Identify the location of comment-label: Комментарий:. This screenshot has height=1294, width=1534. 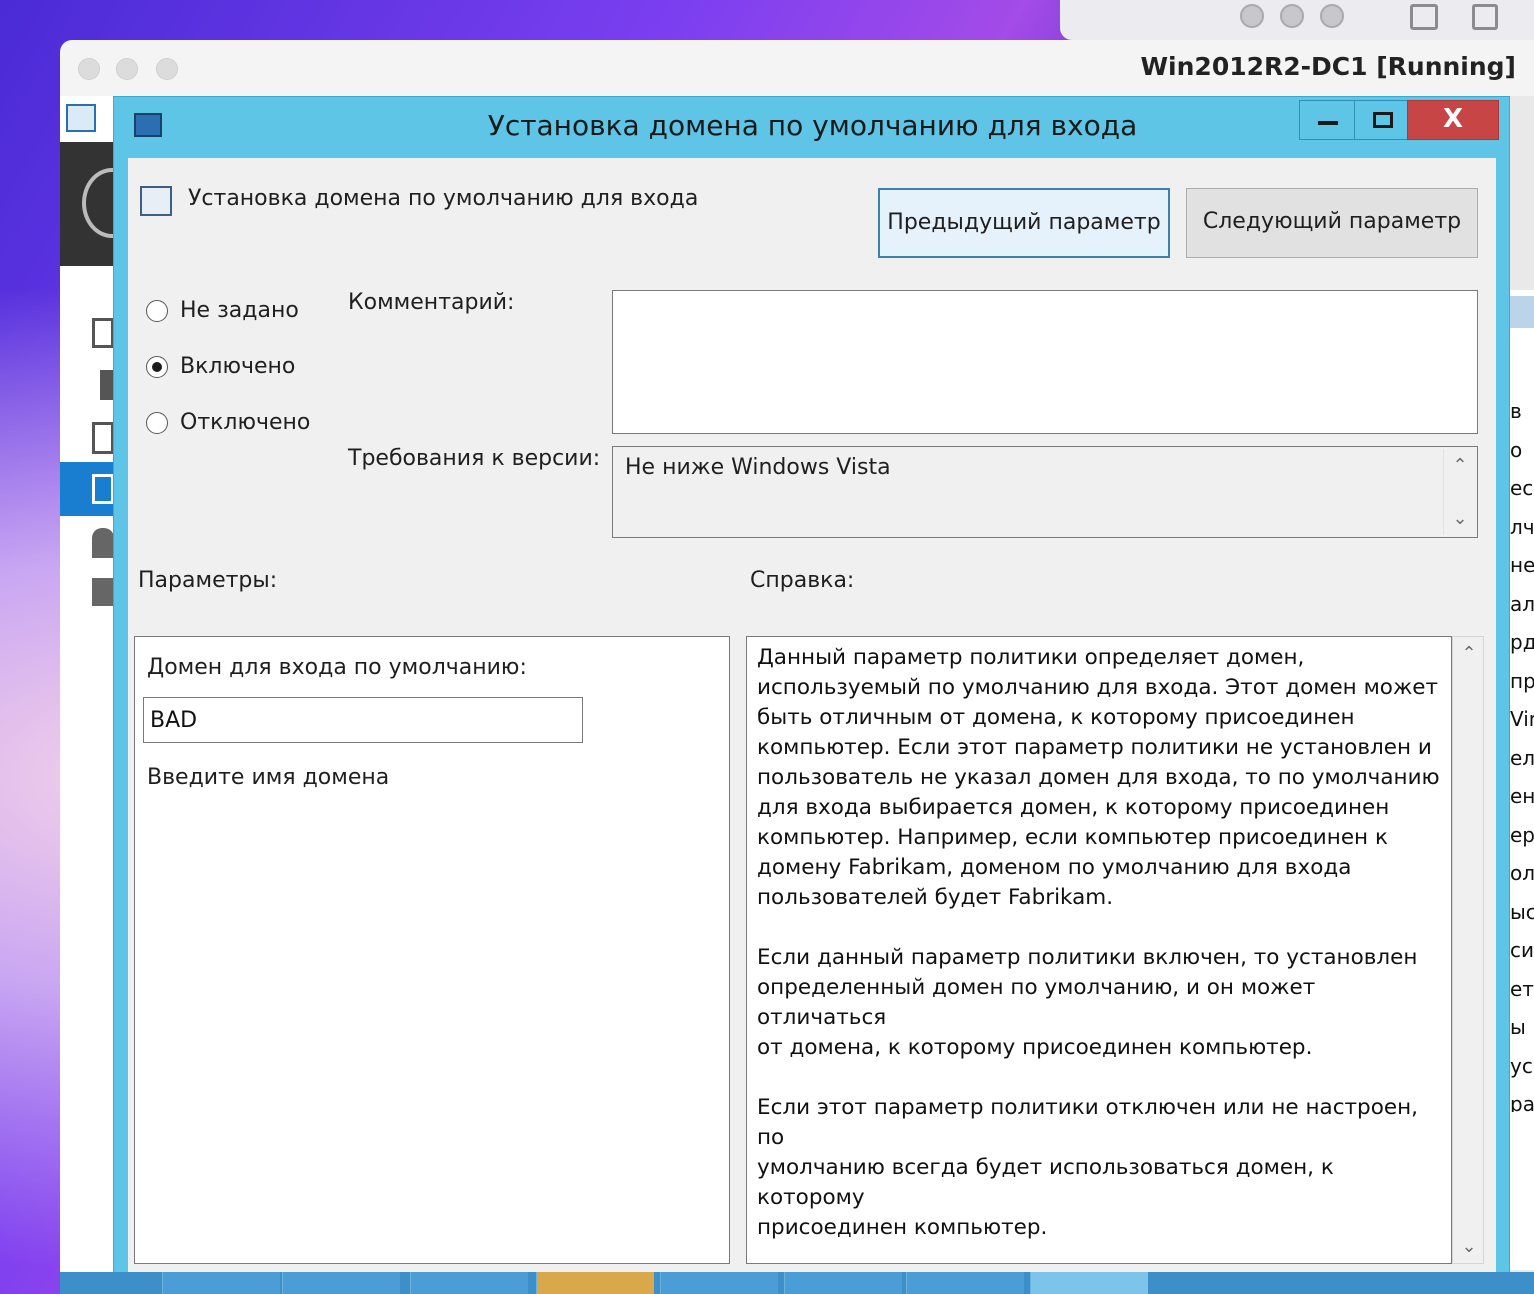
(431, 302).